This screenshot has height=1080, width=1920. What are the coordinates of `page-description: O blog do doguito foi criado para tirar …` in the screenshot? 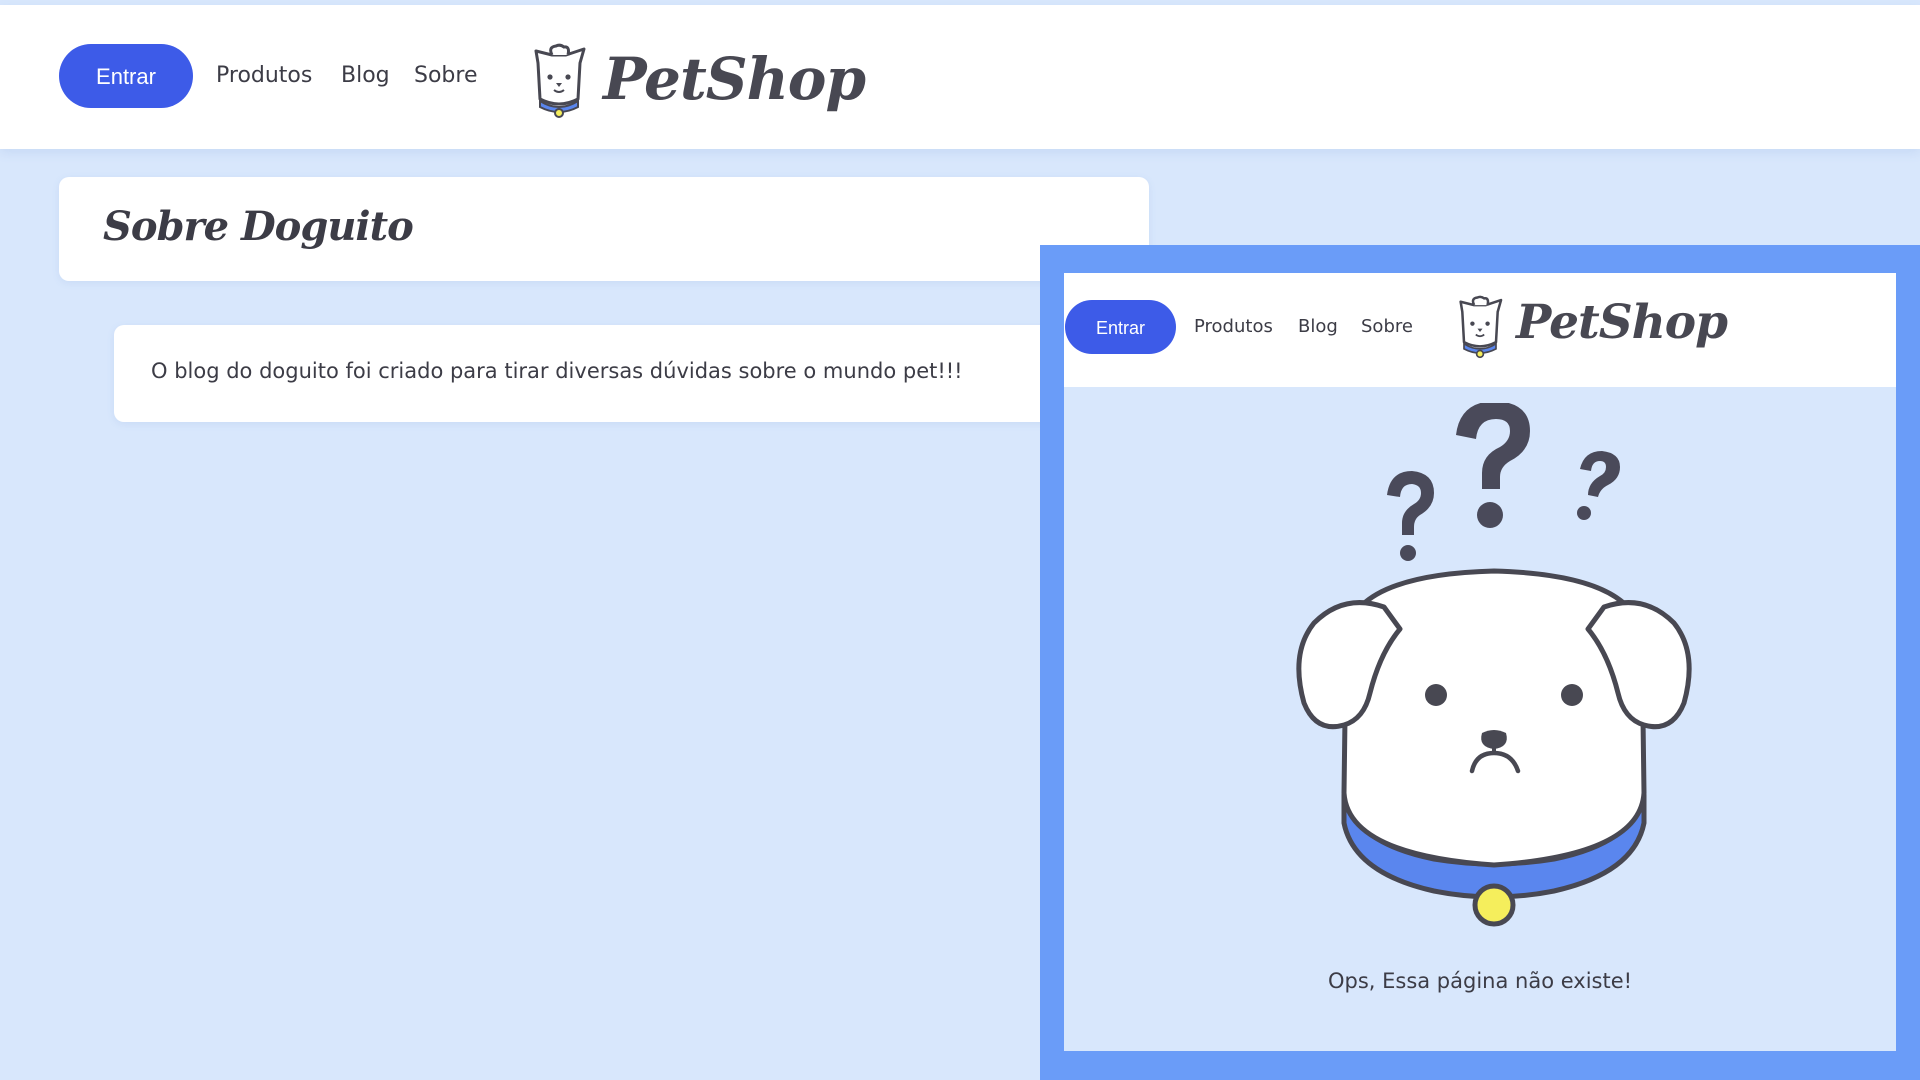 It's located at (557, 371).